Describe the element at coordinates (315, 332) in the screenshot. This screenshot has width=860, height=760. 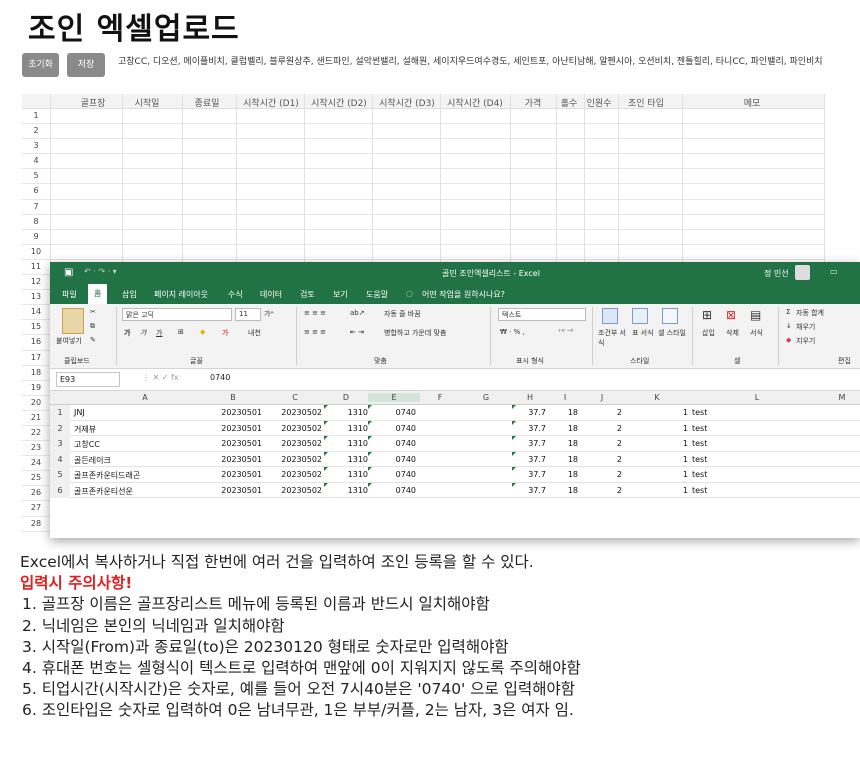
I see `align-left-icon: ≡ ≡ ≡` at that location.